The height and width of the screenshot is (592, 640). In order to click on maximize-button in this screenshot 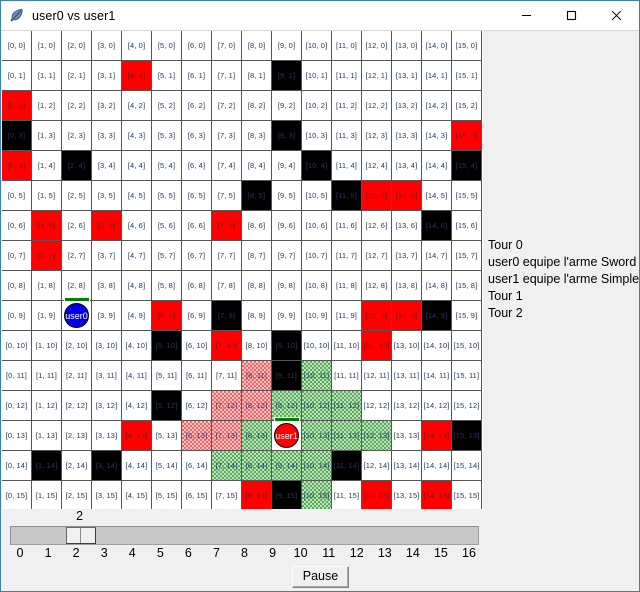, I will do `click(571, 15)`.